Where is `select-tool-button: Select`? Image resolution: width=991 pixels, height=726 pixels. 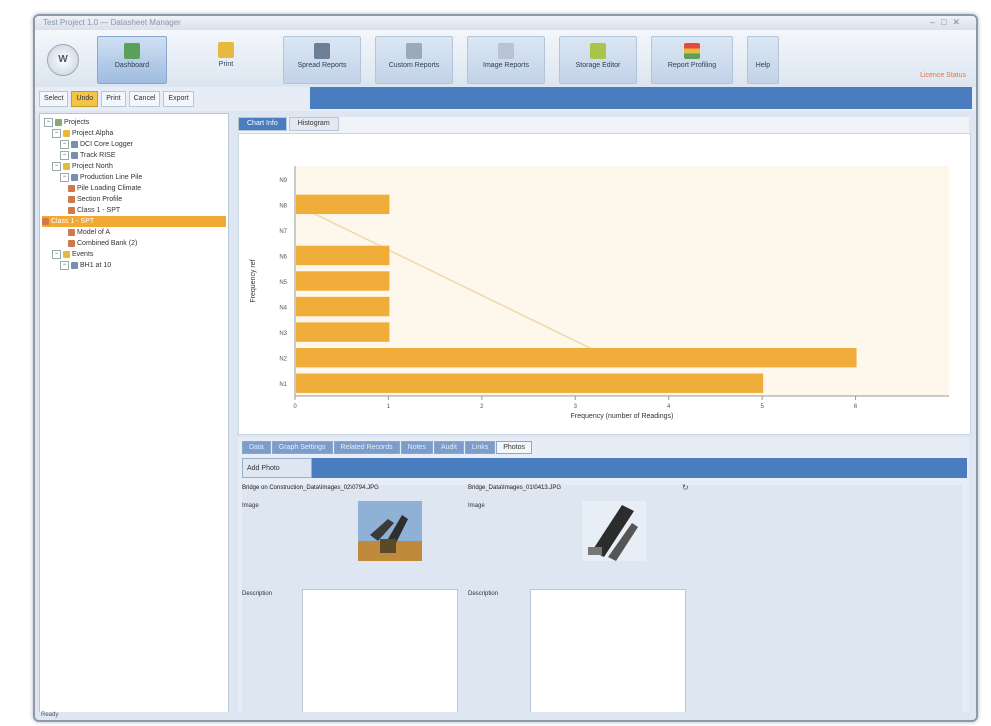
select-tool-button: Select is located at coordinates (54, 99).